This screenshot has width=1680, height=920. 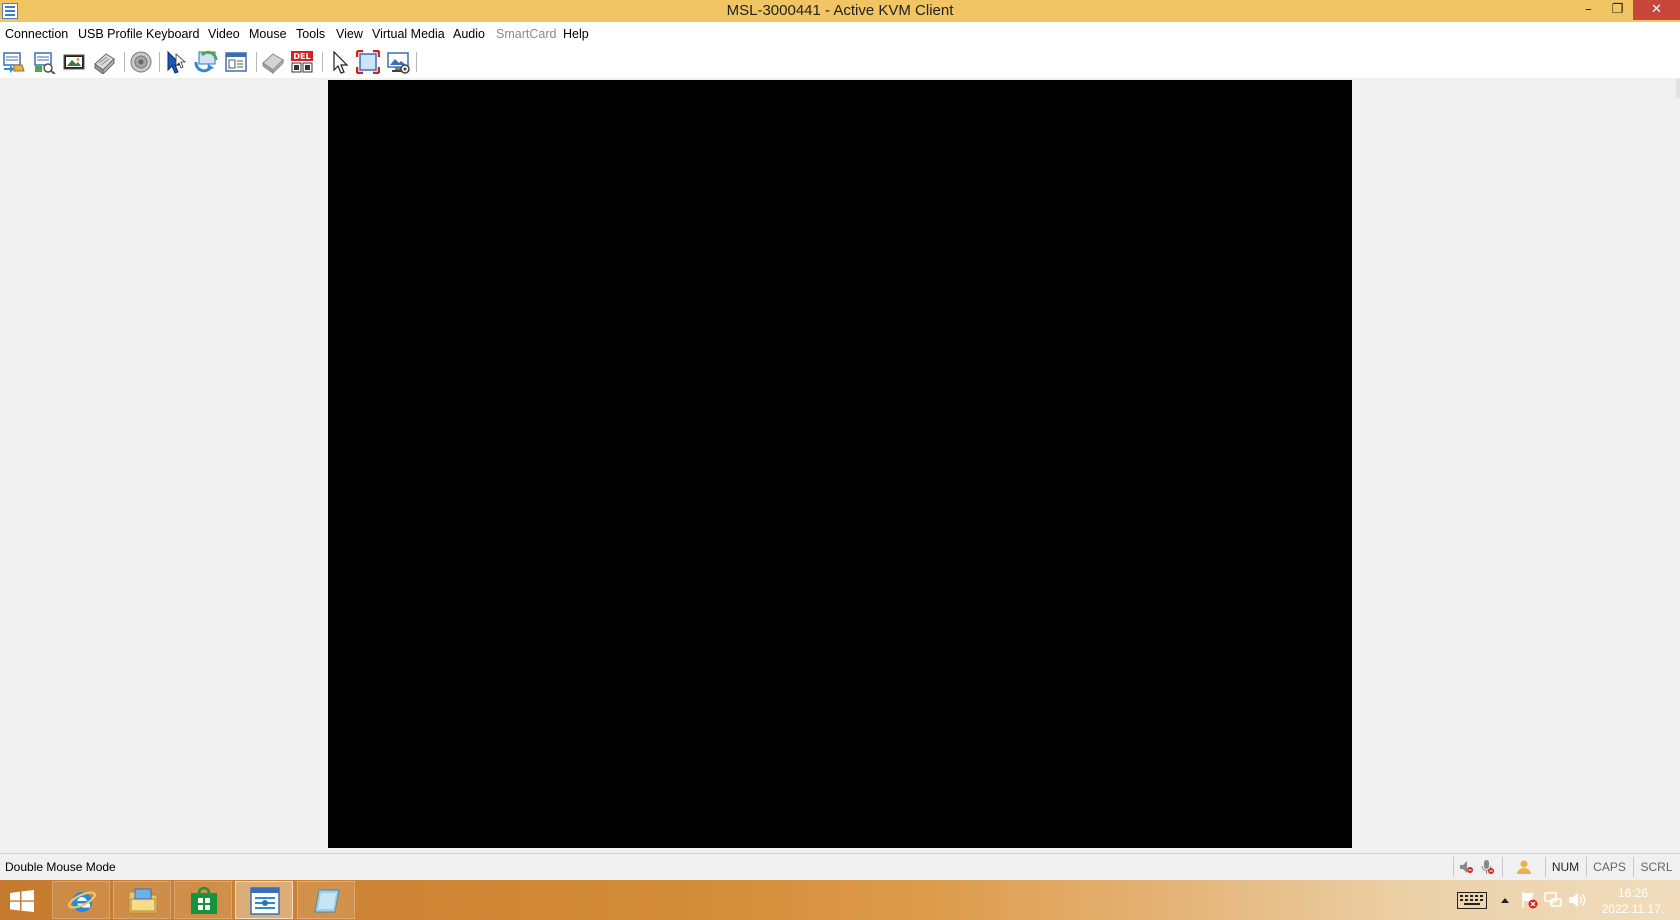 I want to click on user-icon, so click(x=1524, y=867).